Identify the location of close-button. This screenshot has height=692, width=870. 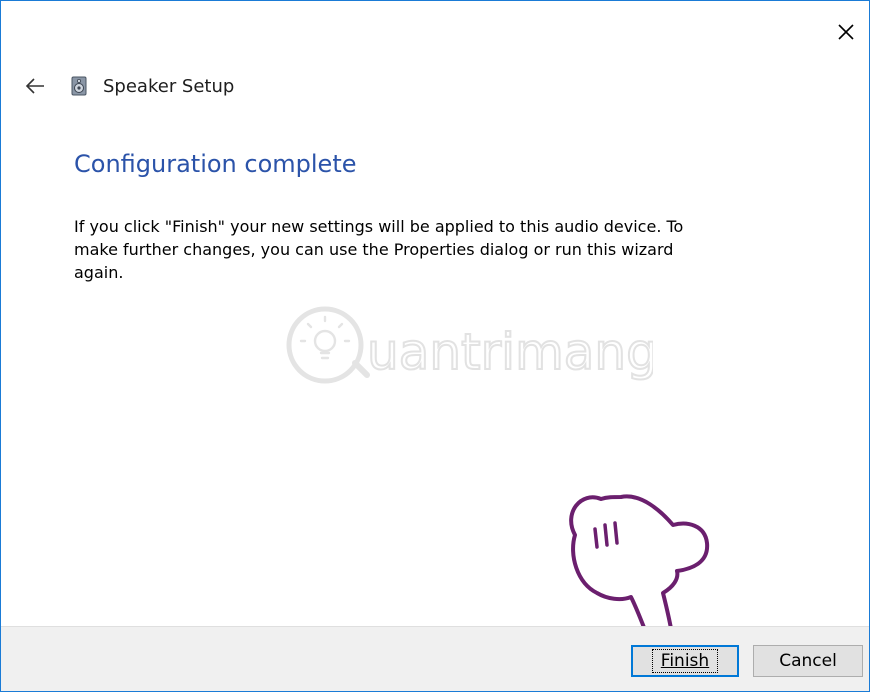
(846, 32).